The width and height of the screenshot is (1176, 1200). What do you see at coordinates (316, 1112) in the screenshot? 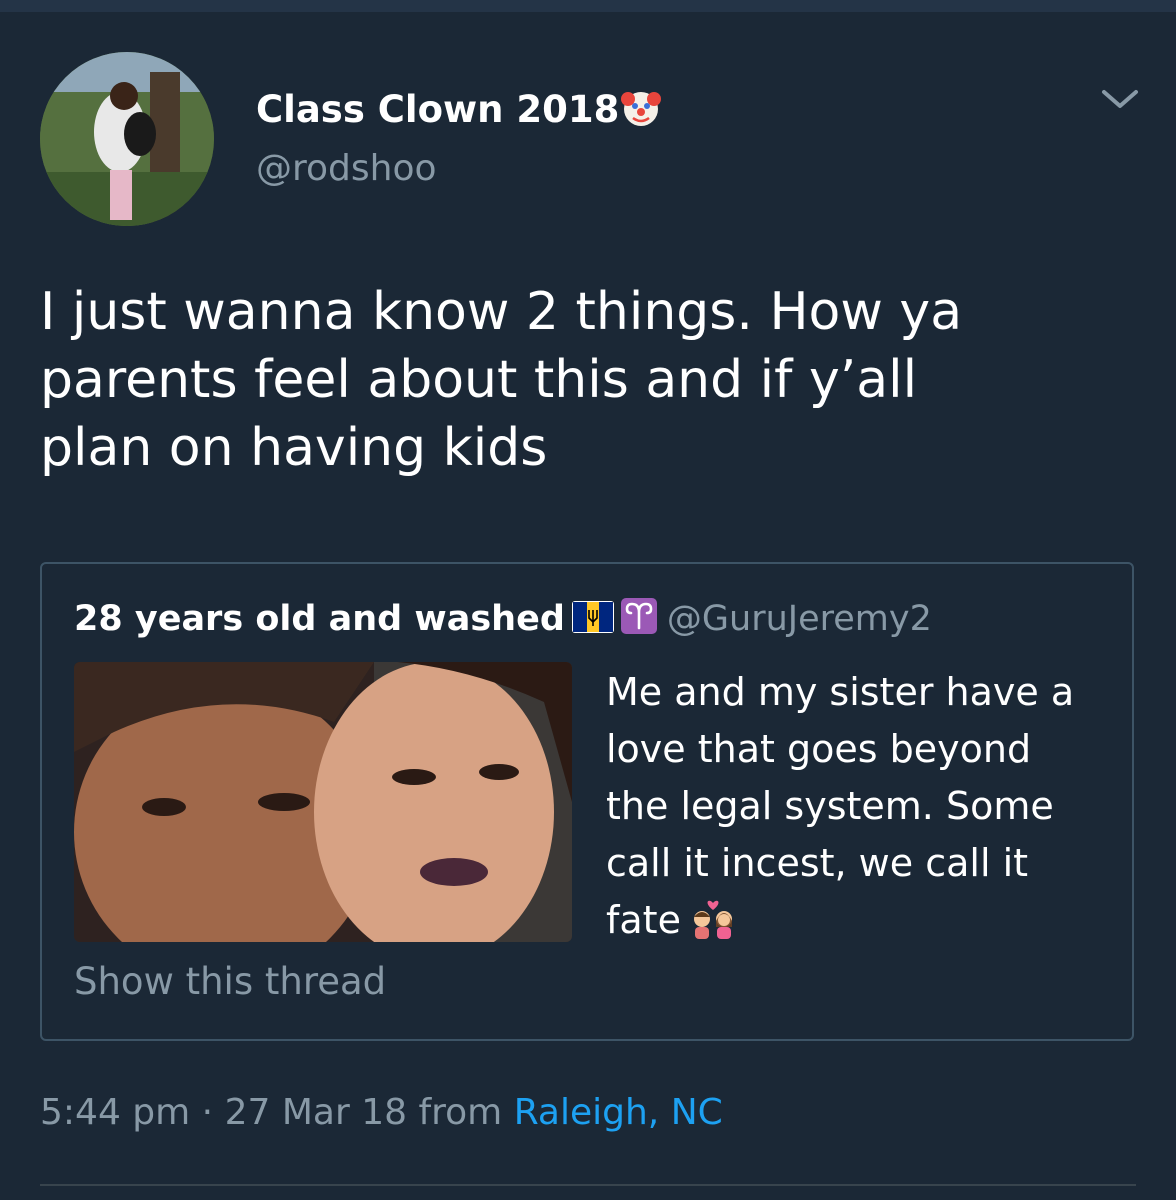
I see `tweet-date: 27 Mar 18` at bounding box center [316, 1112].